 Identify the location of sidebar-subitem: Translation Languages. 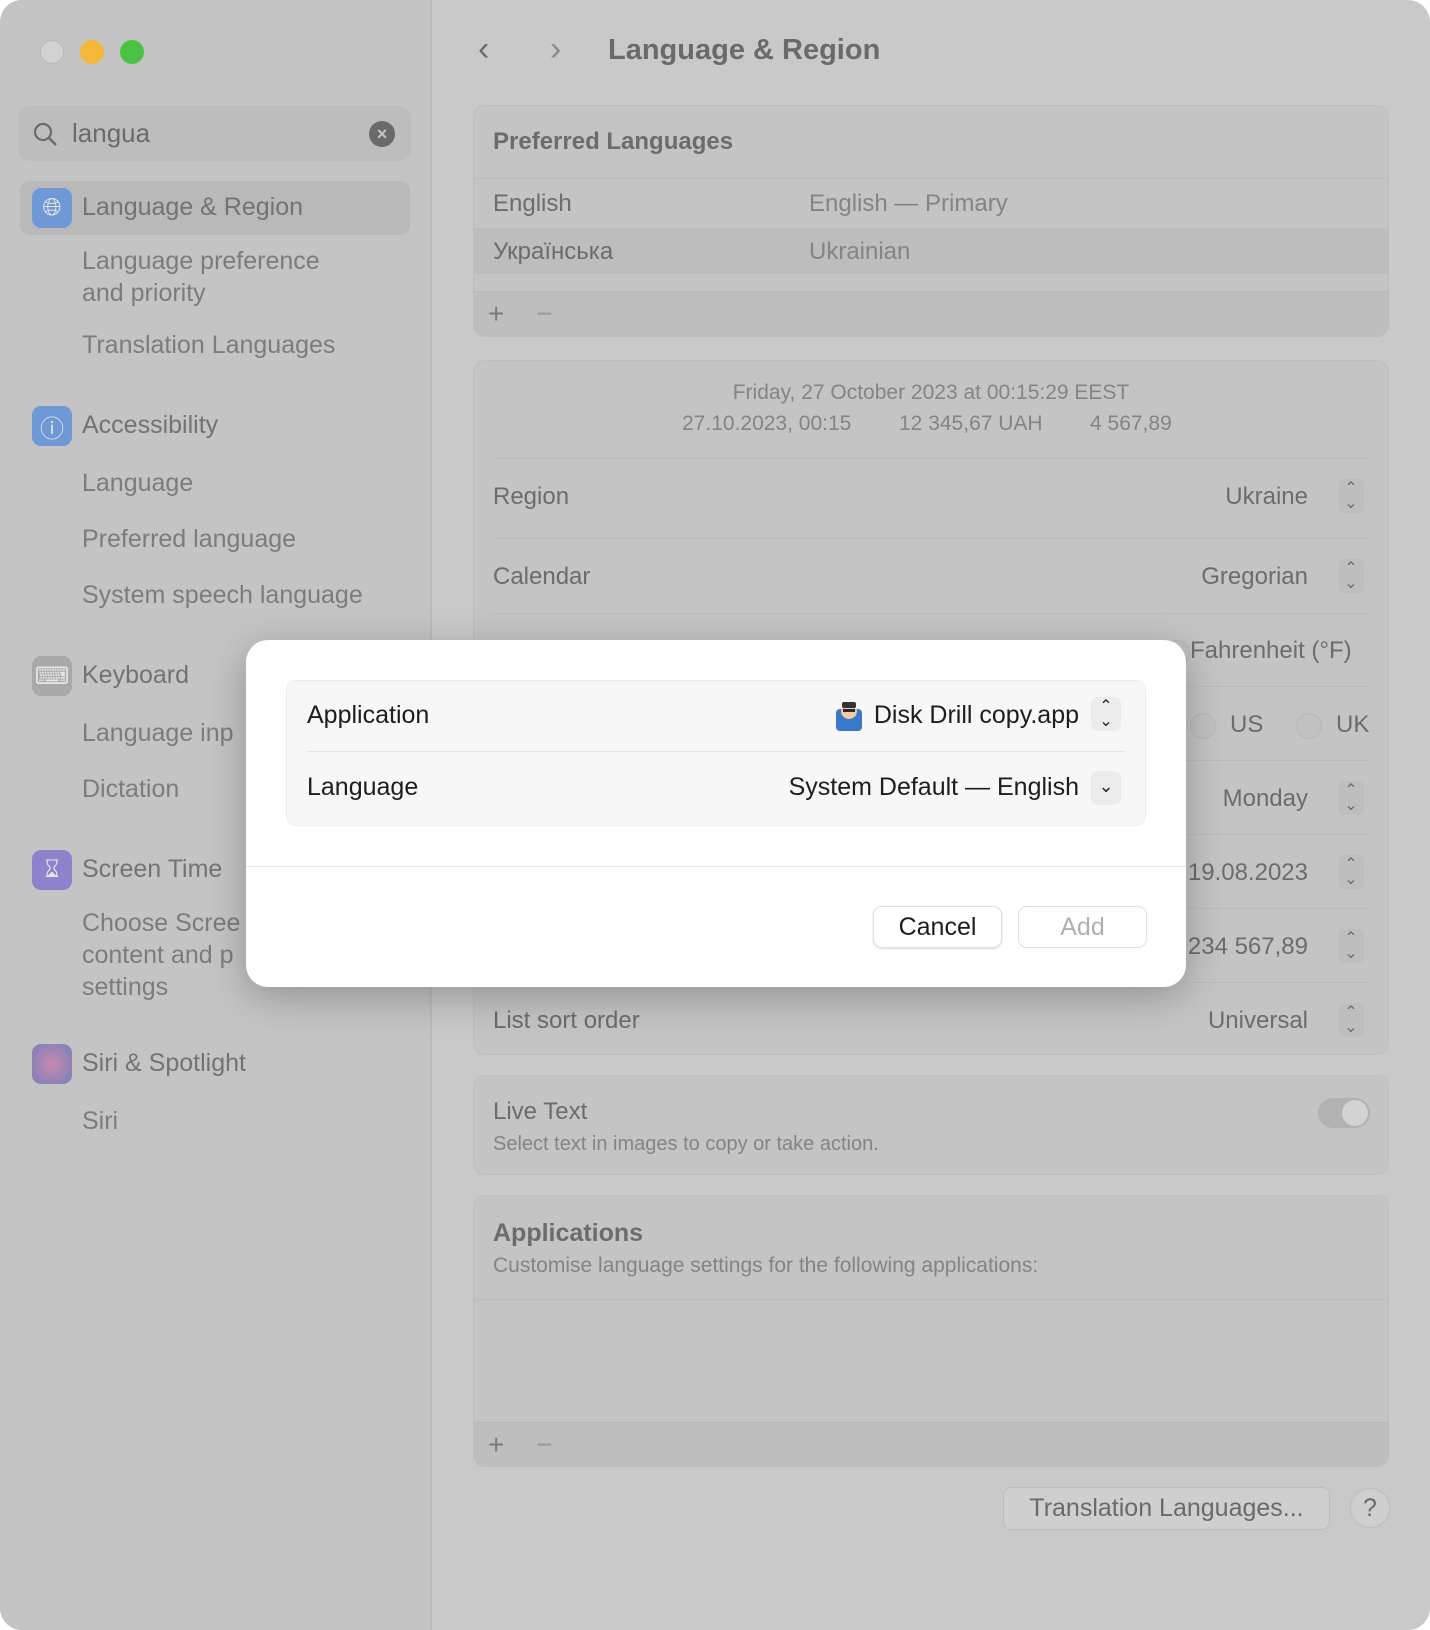
(208, 345).